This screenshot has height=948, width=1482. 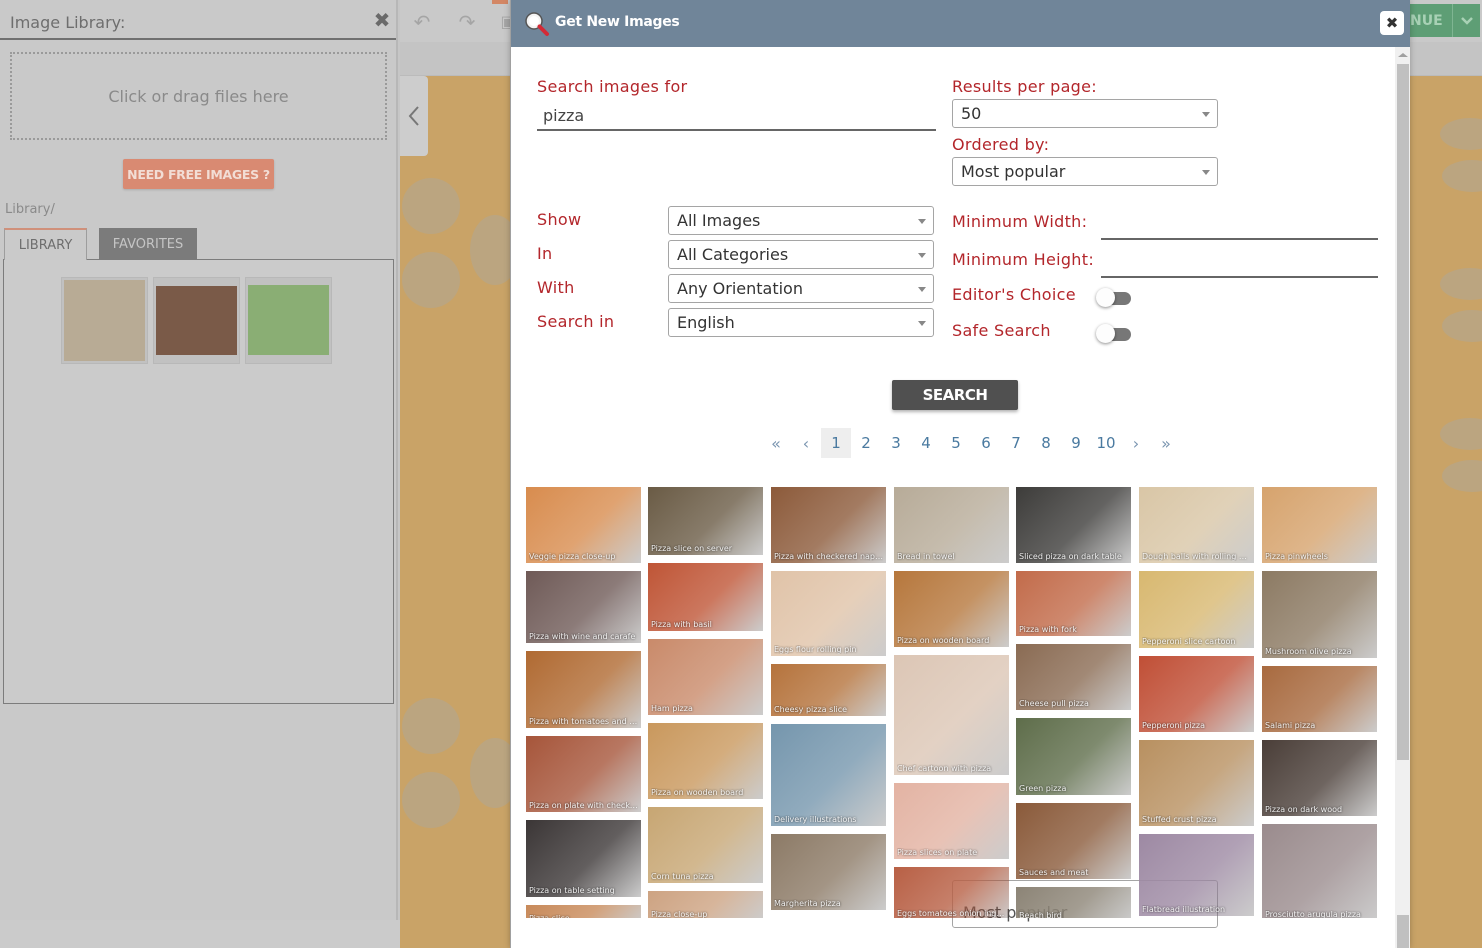 What do you see at coordinates (806, 443) in the screenshot?
I see `prev-page-icon: ‹` at bounding box center [806, 443].